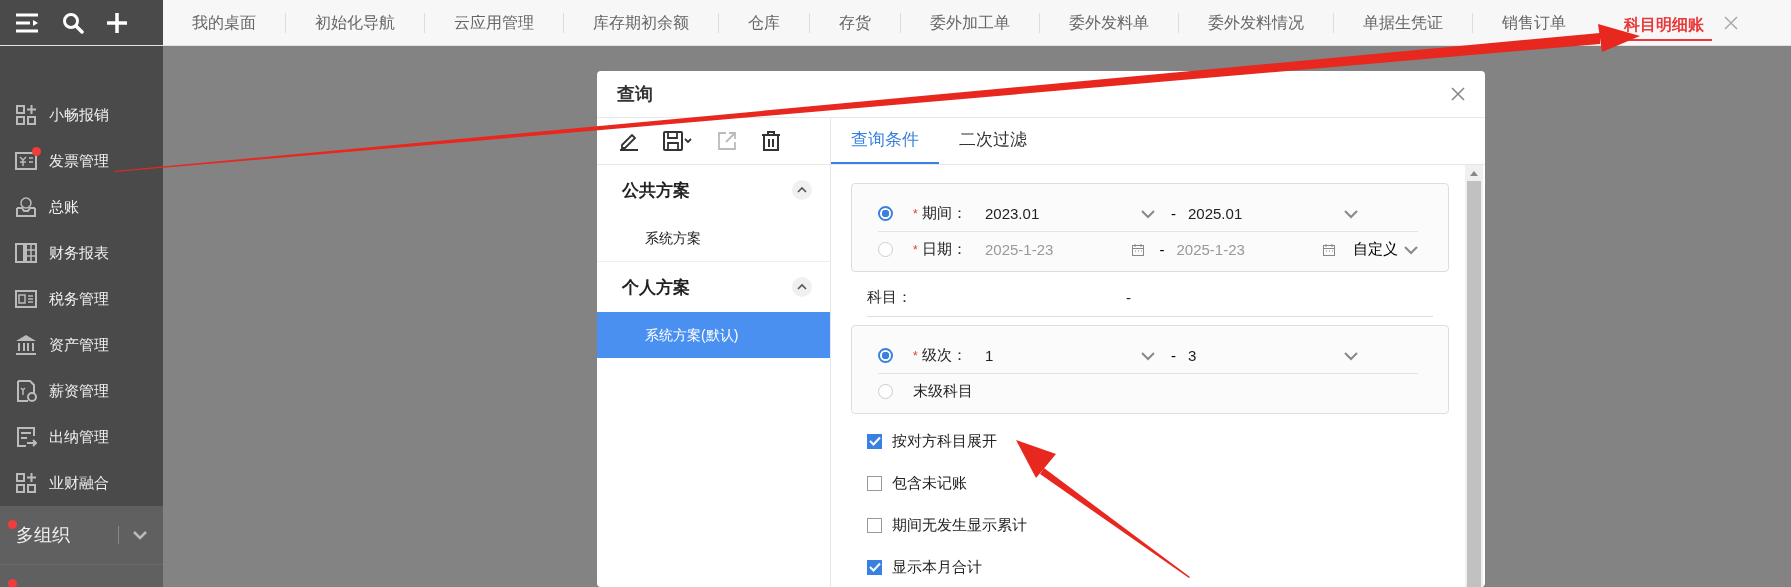 This screenshot has width=1791, height=587. Describe the element at coordinates (26, 299) in the screenshot. I see `tax-card-icon` at that location.